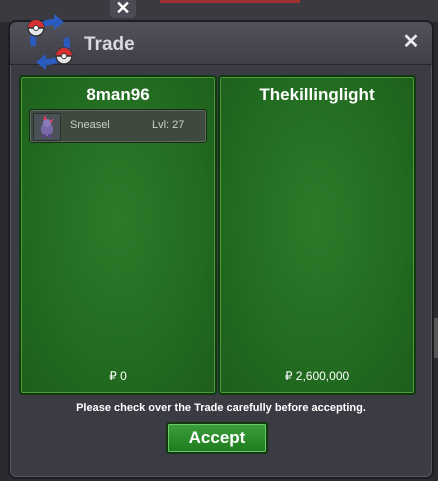 Image resolution: width=438 pixels, height=481 pixels. What do you see at coordinates (90, 125) in the screenshot?
I see `item-name: Sneasel` at bounding box center [90, 125].